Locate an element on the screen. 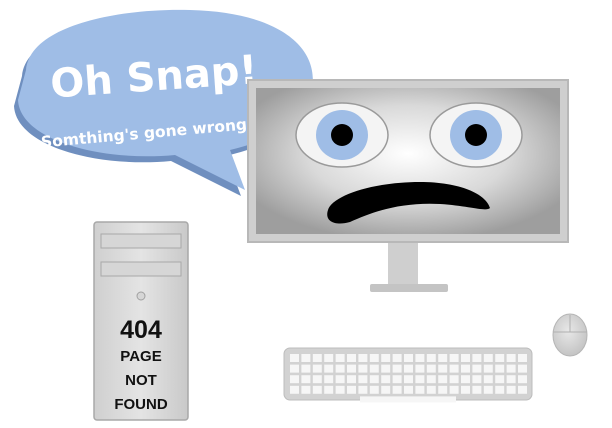 The height and width of the screenshot is (428, 612). computer-tower-icon: 404 PAGE NOT FOUND is located at coordinates (141, 321).